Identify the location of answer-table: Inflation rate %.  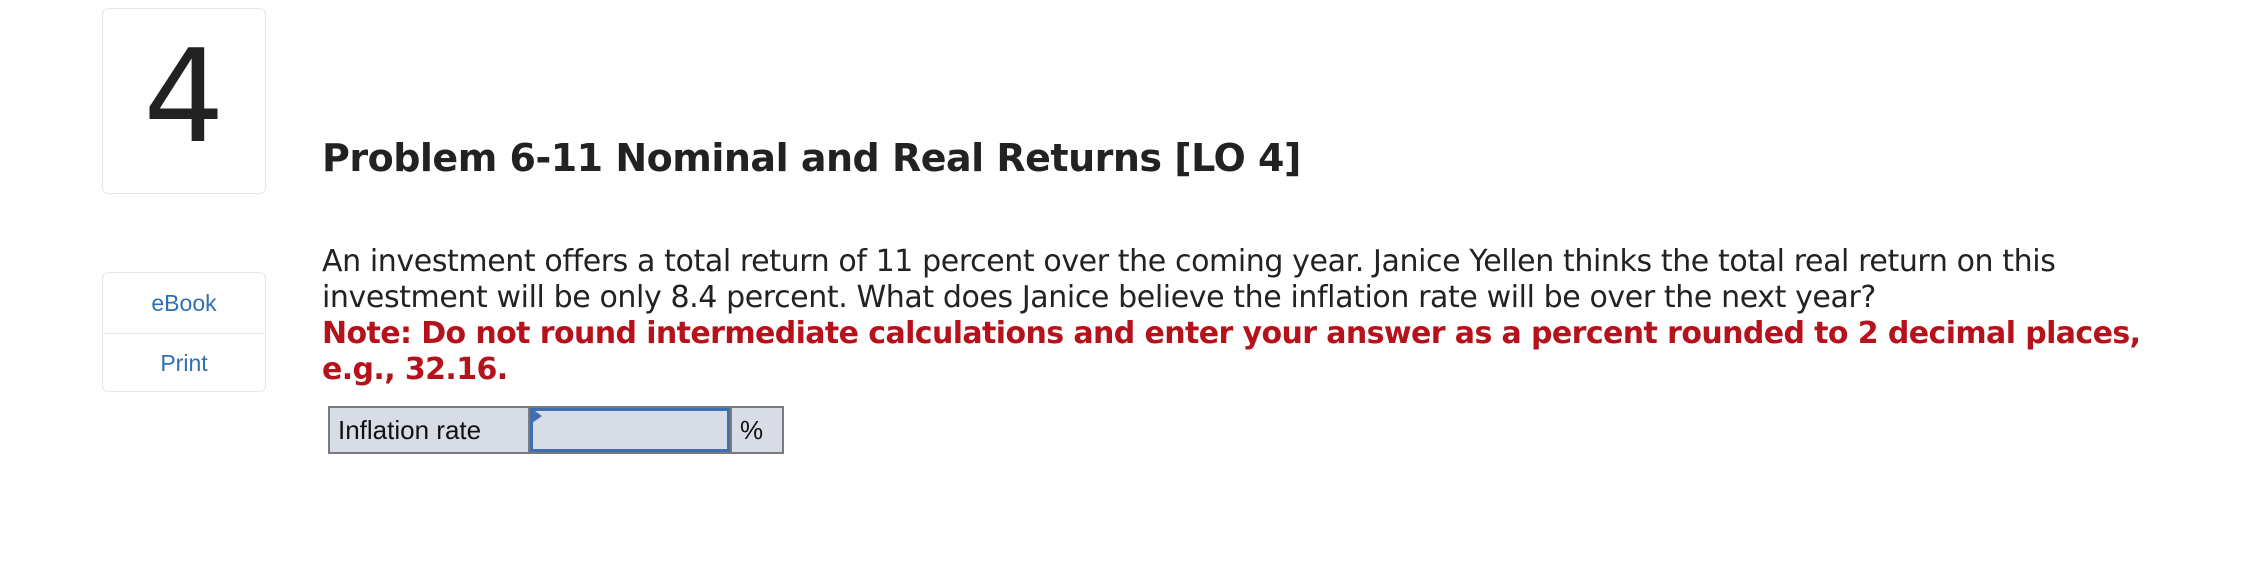
(556, 430).